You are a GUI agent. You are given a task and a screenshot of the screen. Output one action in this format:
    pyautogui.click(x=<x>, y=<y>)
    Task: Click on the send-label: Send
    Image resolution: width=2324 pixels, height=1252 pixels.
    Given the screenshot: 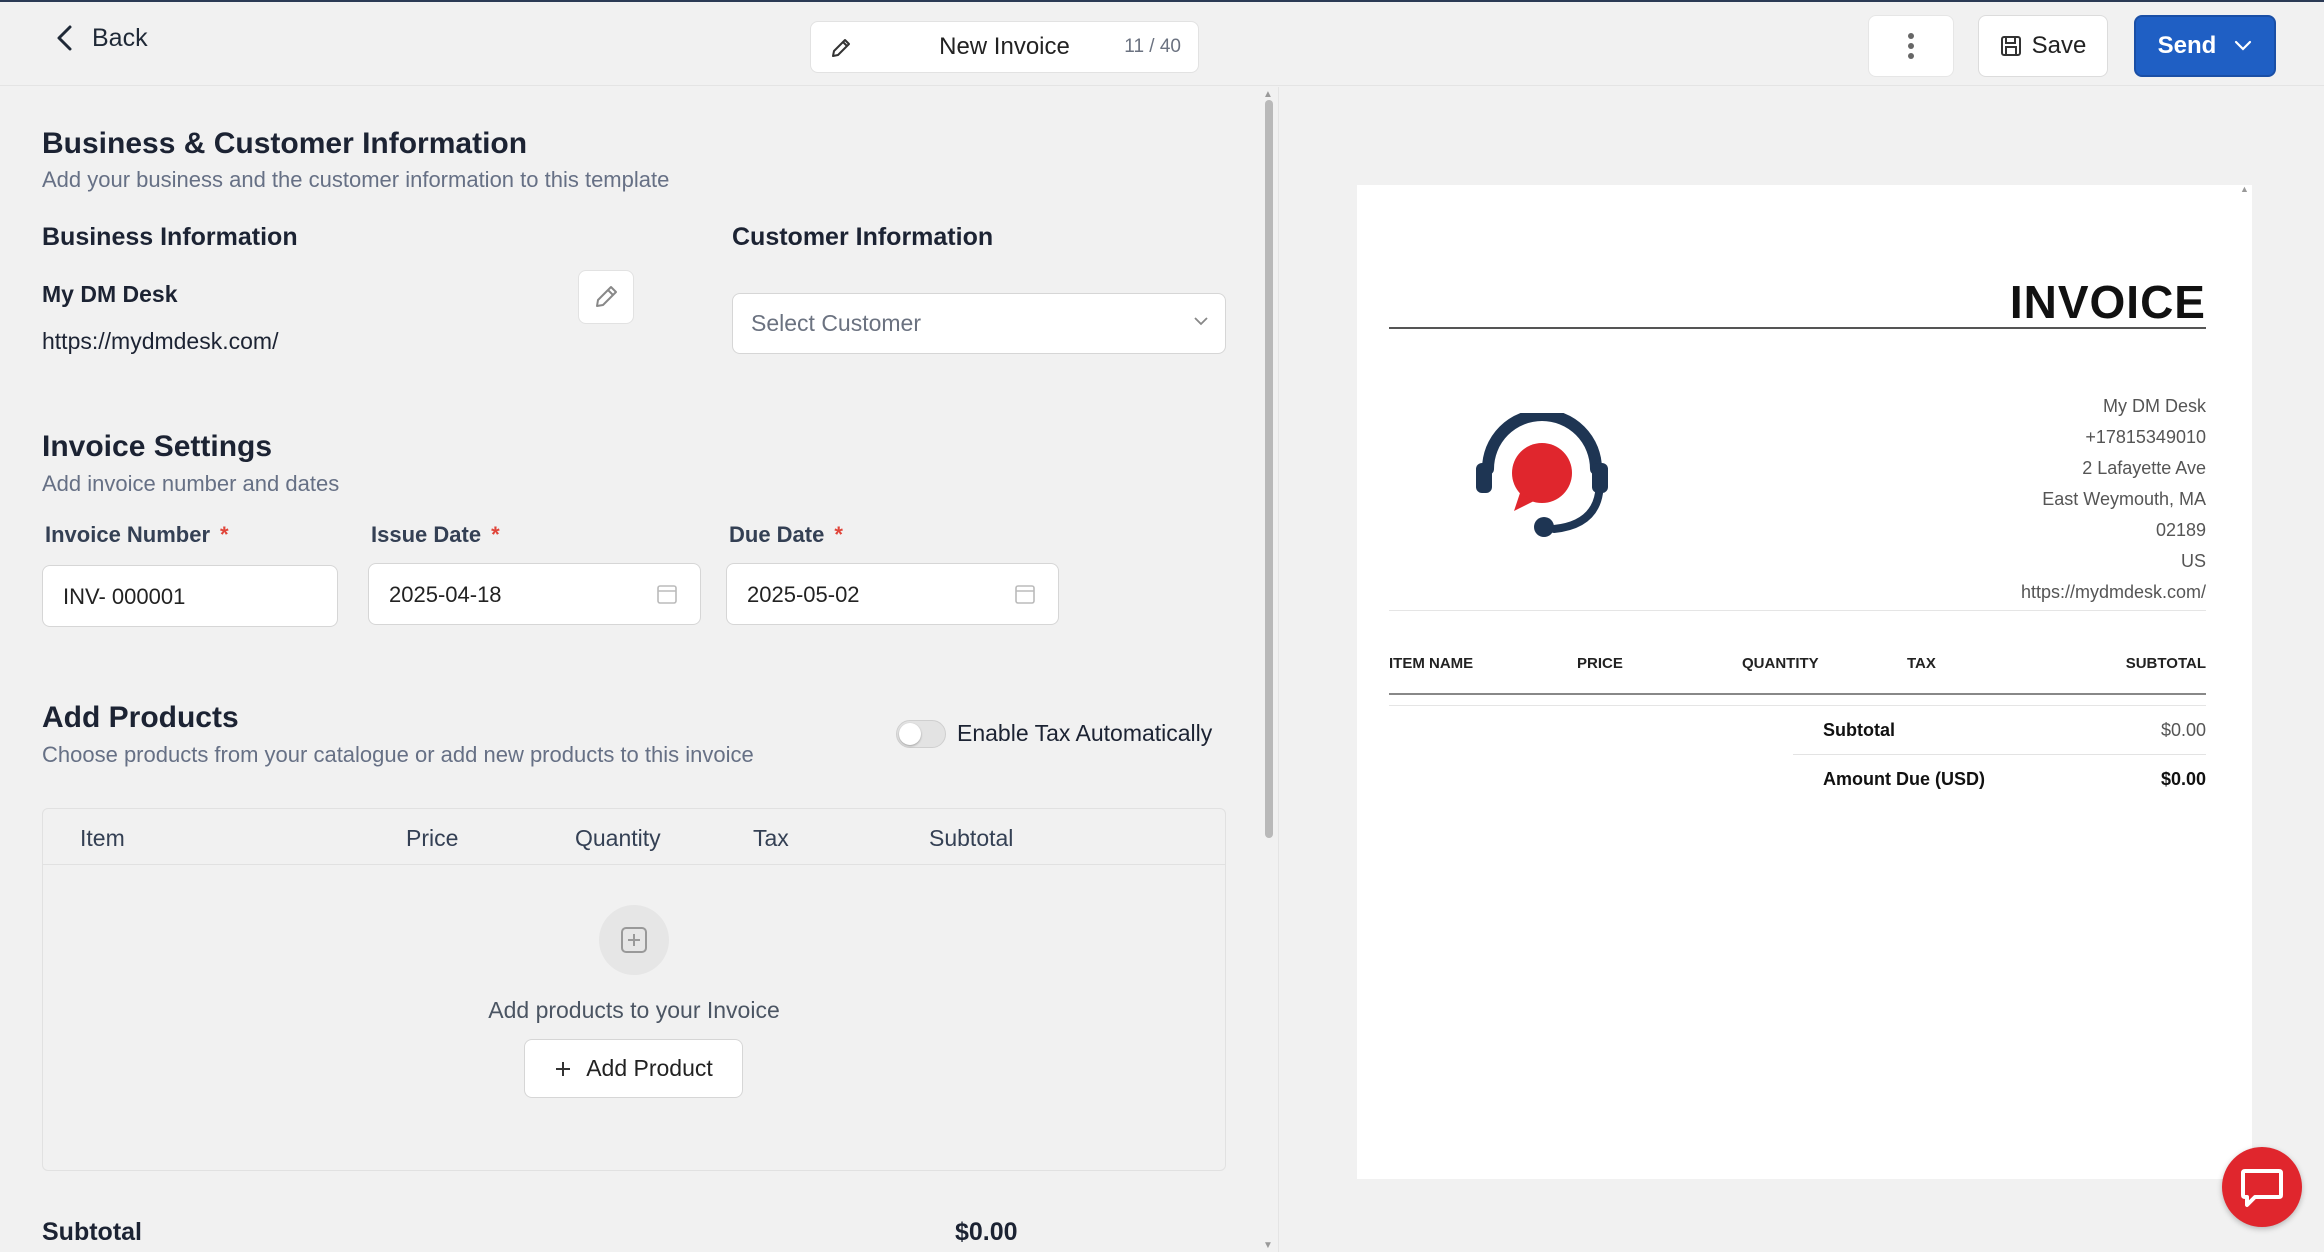 What is the action you would take?
    pyautogui.click(x=2187, y=45)
    